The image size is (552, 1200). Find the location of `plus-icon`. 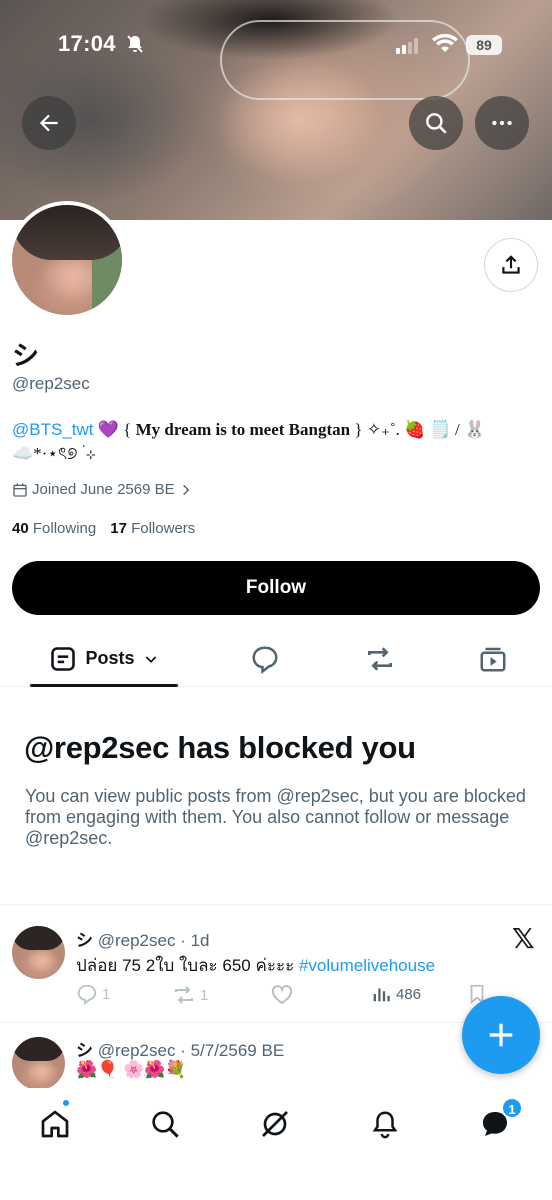

plus-icon is located at coordinates (501, 1035).